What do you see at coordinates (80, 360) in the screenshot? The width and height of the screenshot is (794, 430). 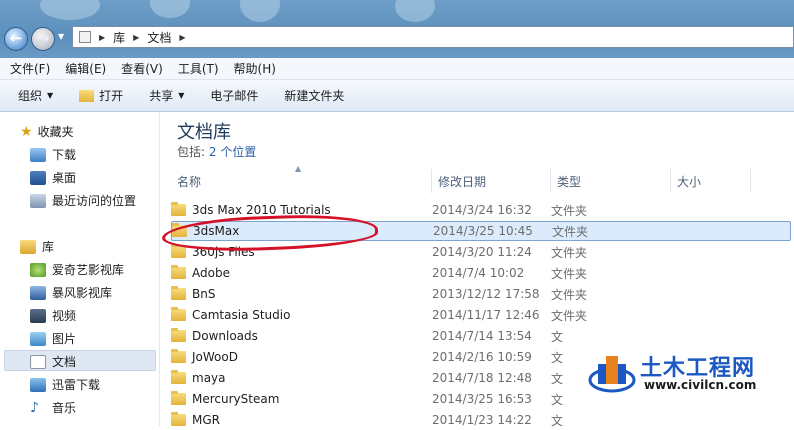 I see `selection-highlight` at bounding box center [80, 360].